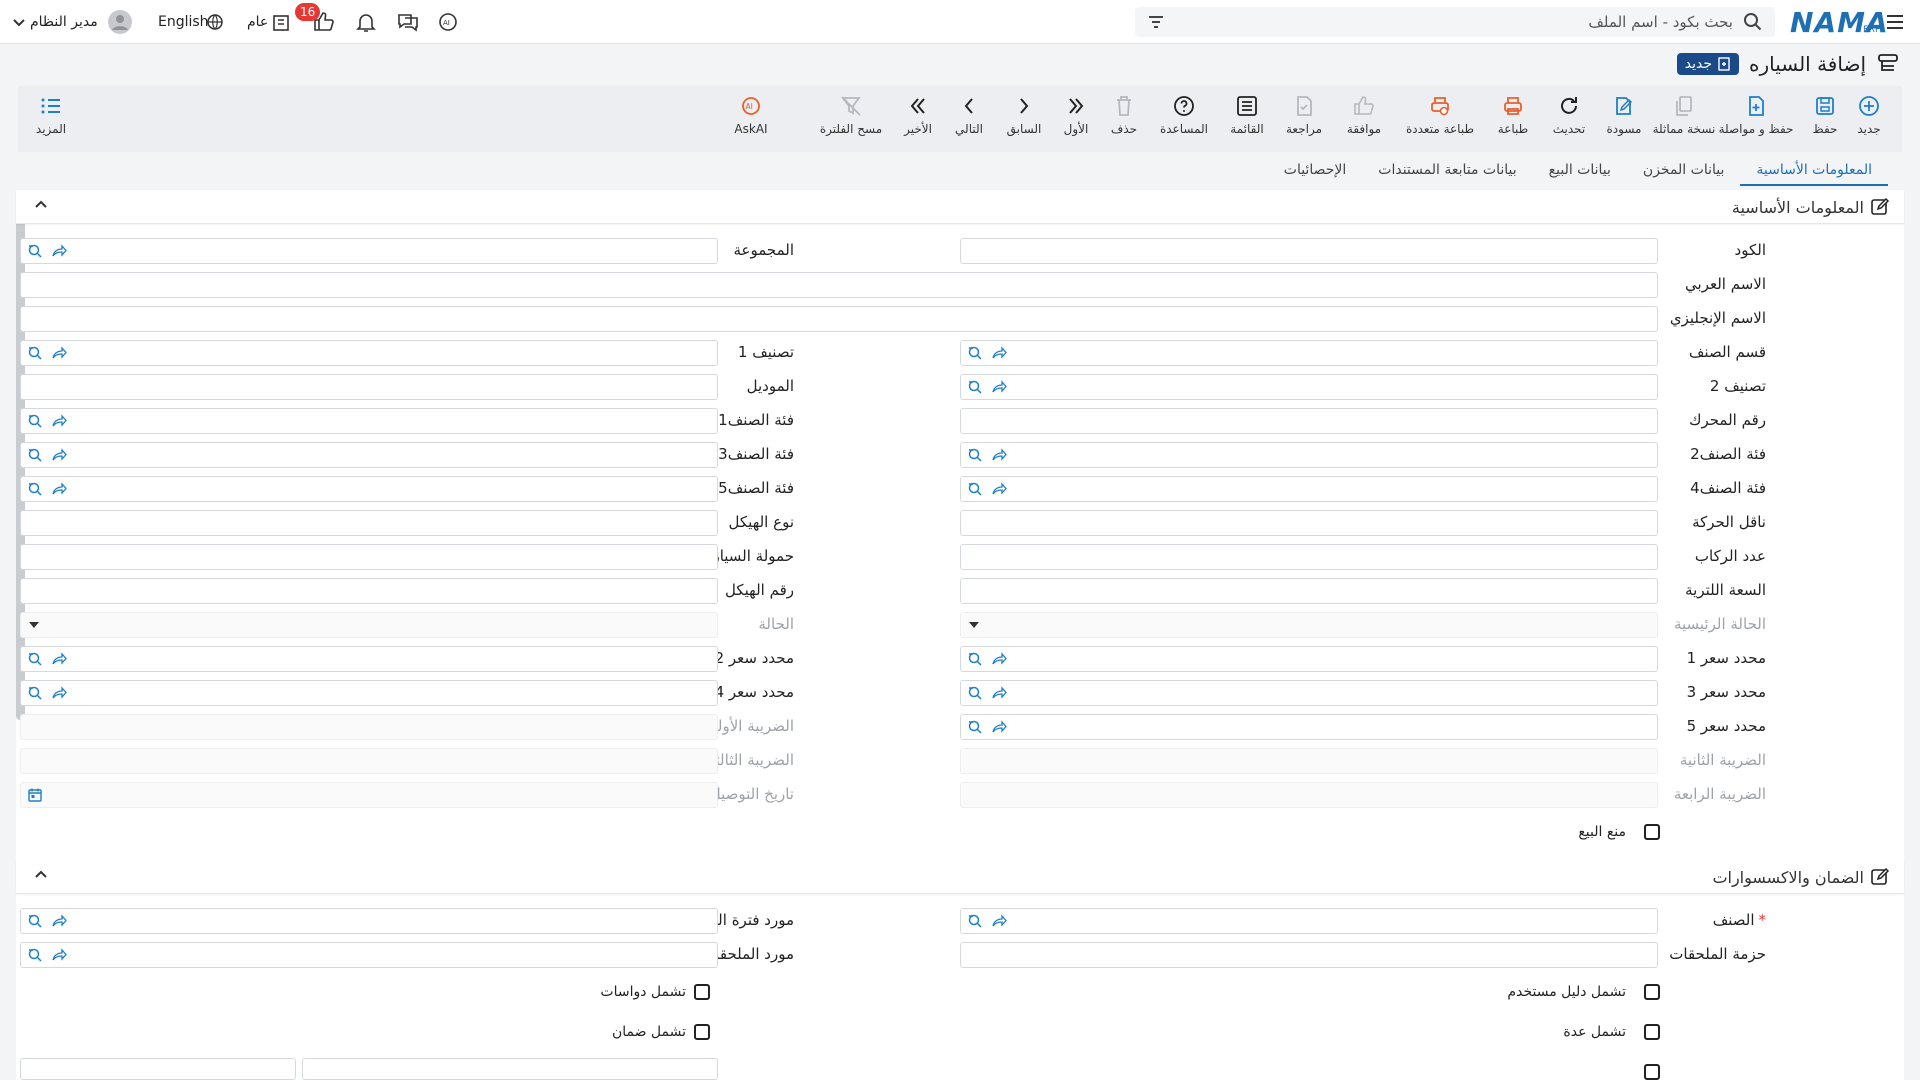  I want to click on load-input, so click(369, 557).